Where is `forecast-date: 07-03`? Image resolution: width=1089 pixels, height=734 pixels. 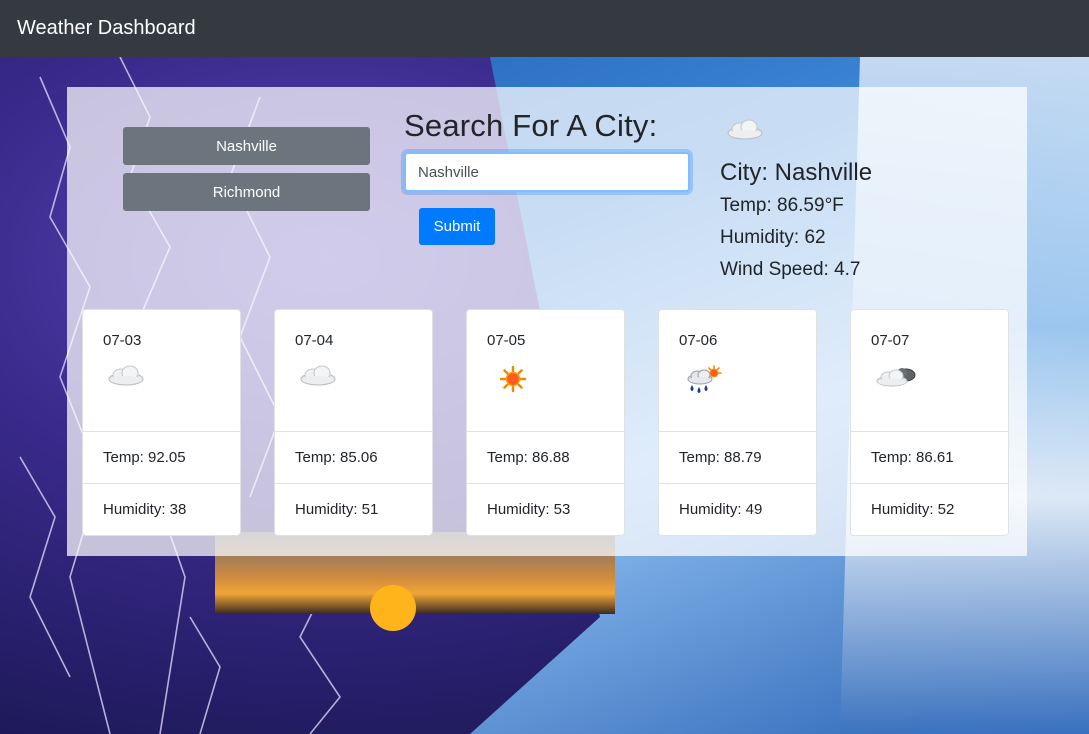
forecast-date: 07-03 is located at coordinates (122, 340).